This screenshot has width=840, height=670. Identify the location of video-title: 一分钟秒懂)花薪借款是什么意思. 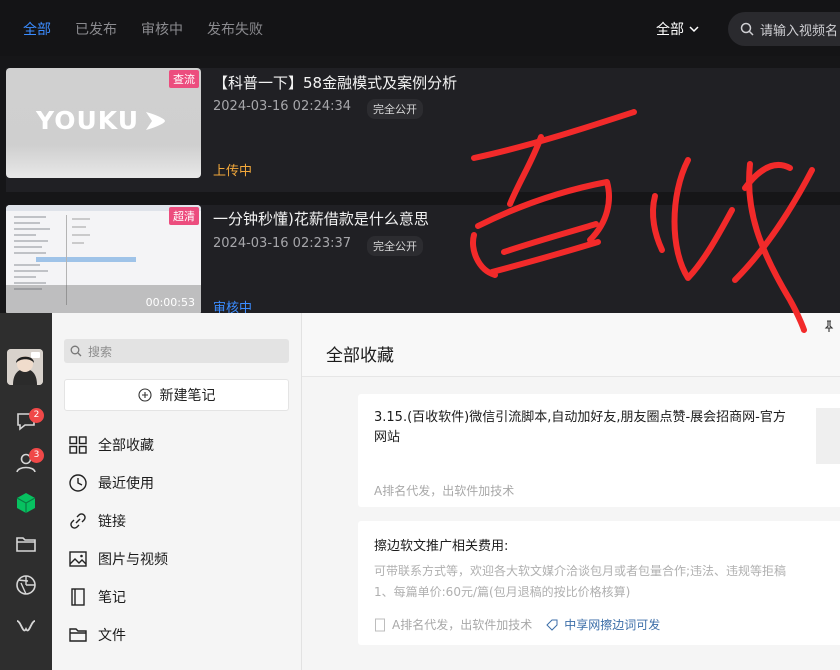
(321, 218).